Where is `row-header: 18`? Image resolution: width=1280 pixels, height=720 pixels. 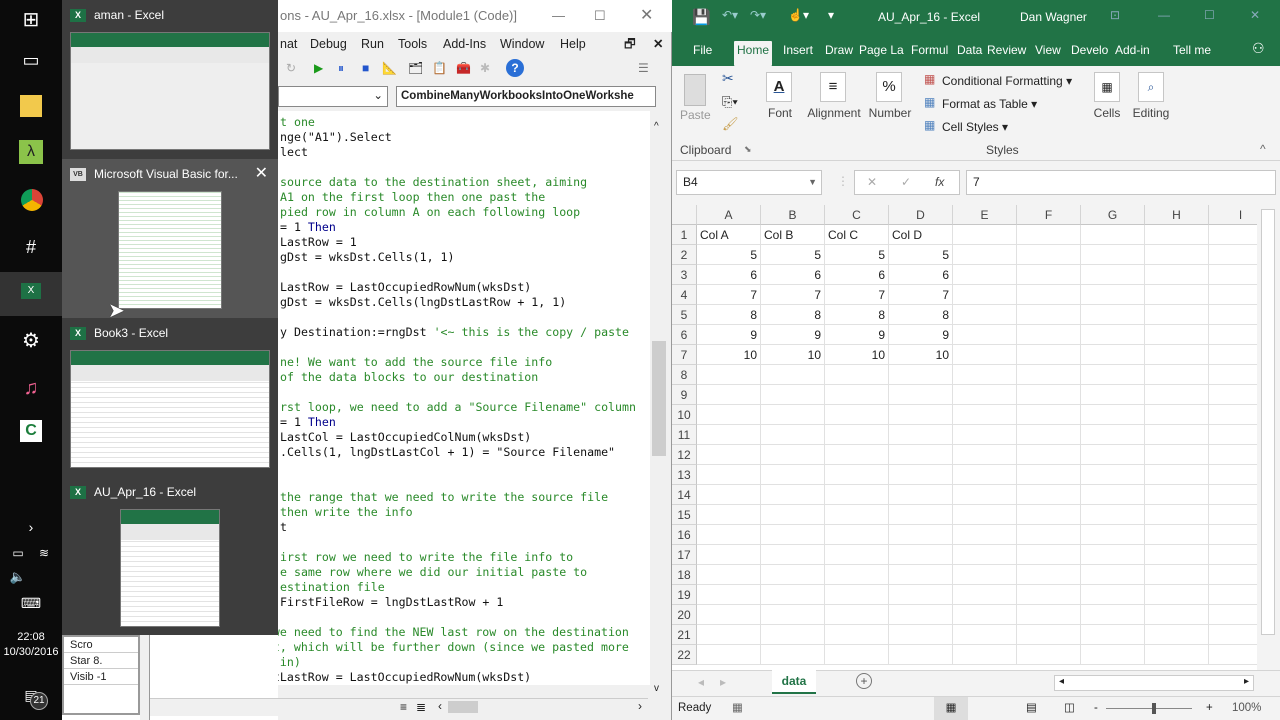
row-header: 18 is located at coordinates (684, 575).